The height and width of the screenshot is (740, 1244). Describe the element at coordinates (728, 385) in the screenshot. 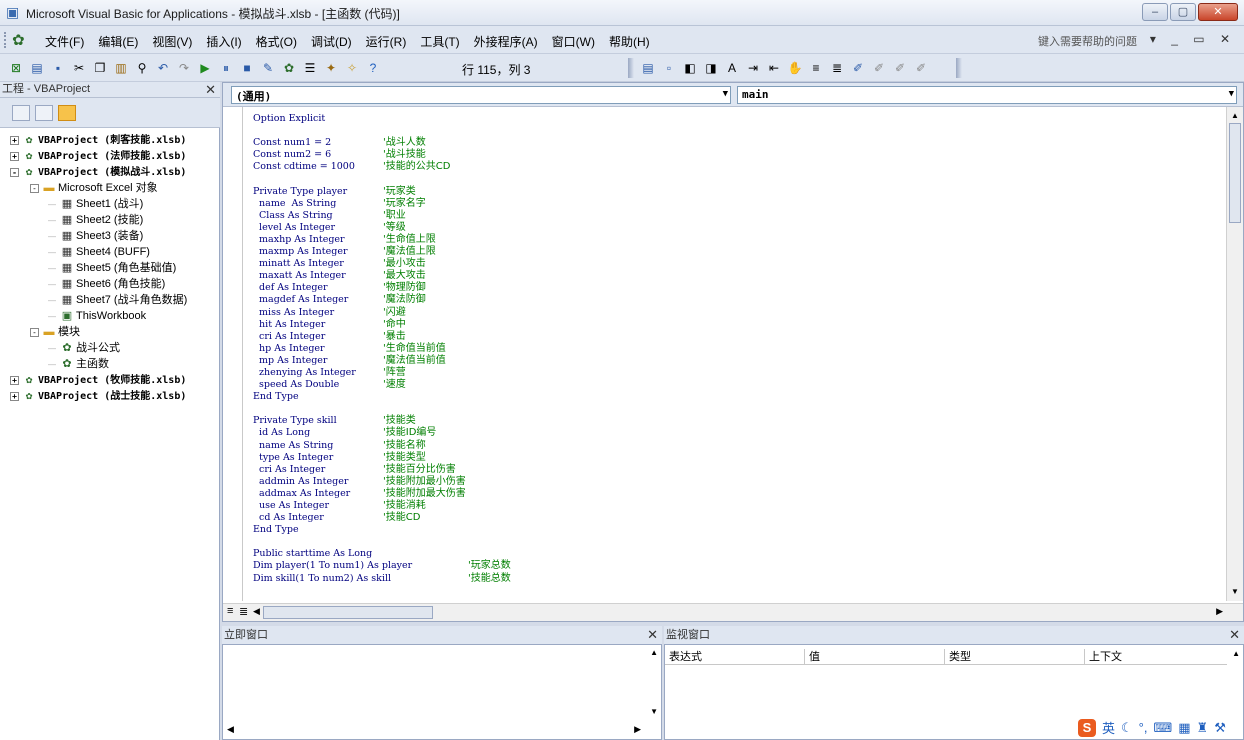

I see `code-line: speed As Double '速度` at that location.